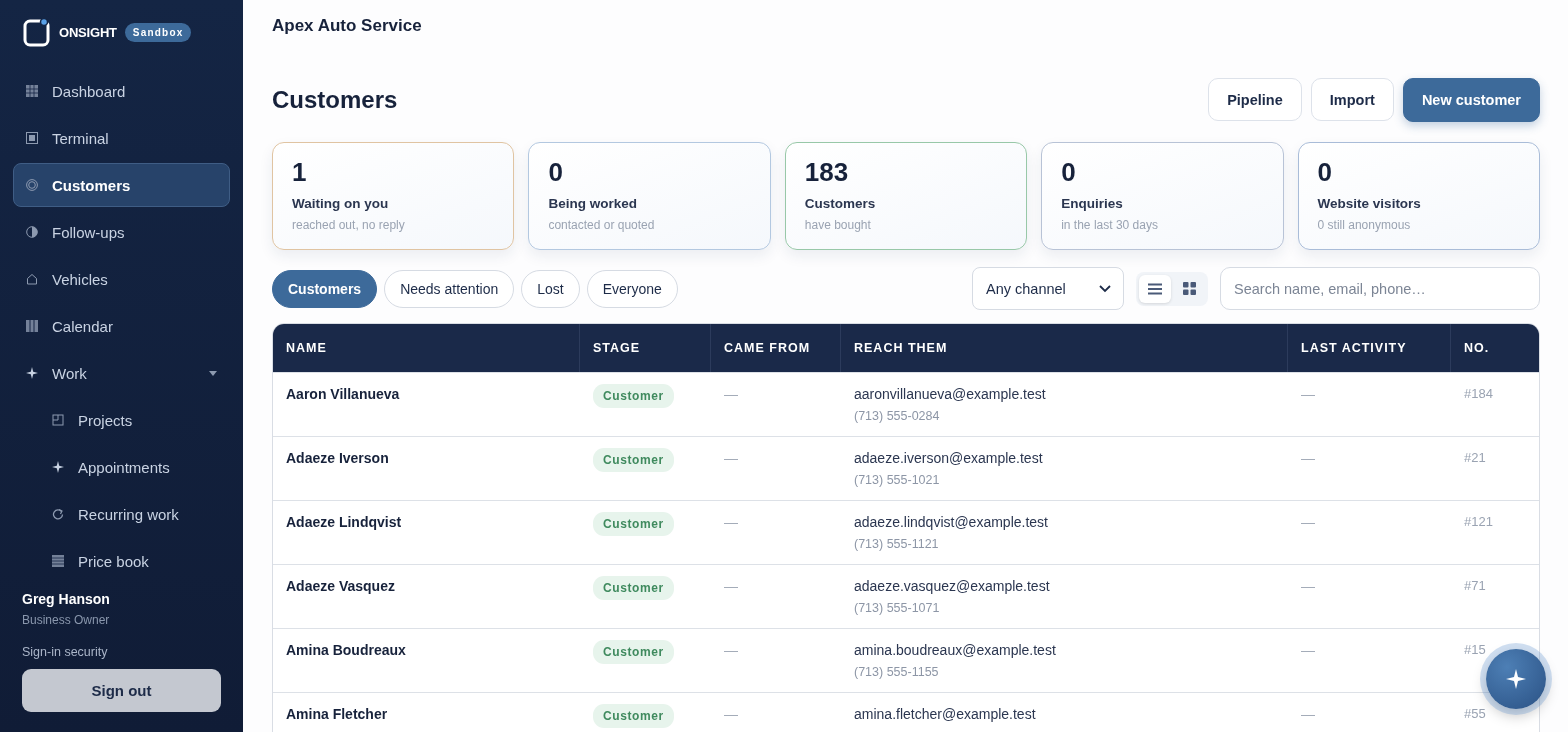  I want to click on email-text: adaeze.iverson@example.test, so click(948, 458).